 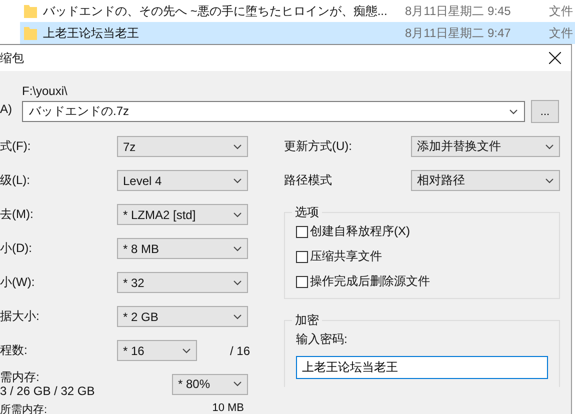 I want to click on checkbox-label: 操作完成后删除源文件, so click(x=370, y=281).